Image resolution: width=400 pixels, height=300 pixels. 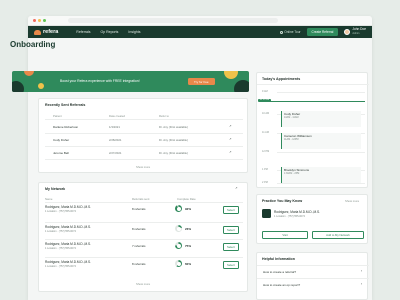 I want to click on card-title: Recently Sent Referrals, so click(x=65, y=105).